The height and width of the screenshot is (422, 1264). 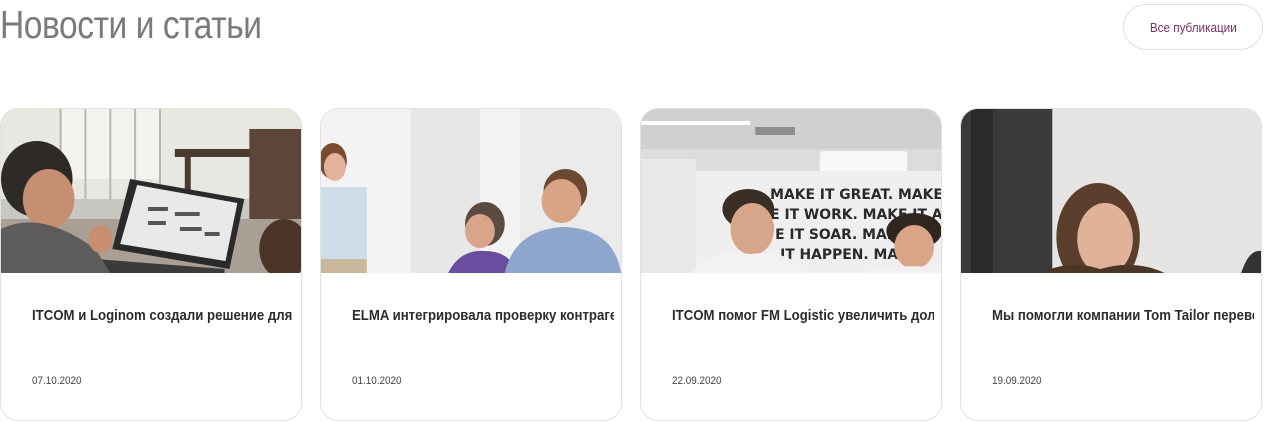 I want to click on wall-text-line: MAKE IT GREAT. MAKE IT B, so click(x=855, y=195).